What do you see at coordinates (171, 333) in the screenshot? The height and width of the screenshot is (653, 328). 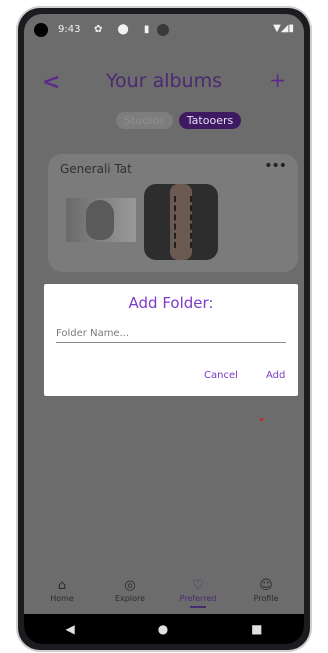 I see `folder-name-input` at bounding box center [171, 333].